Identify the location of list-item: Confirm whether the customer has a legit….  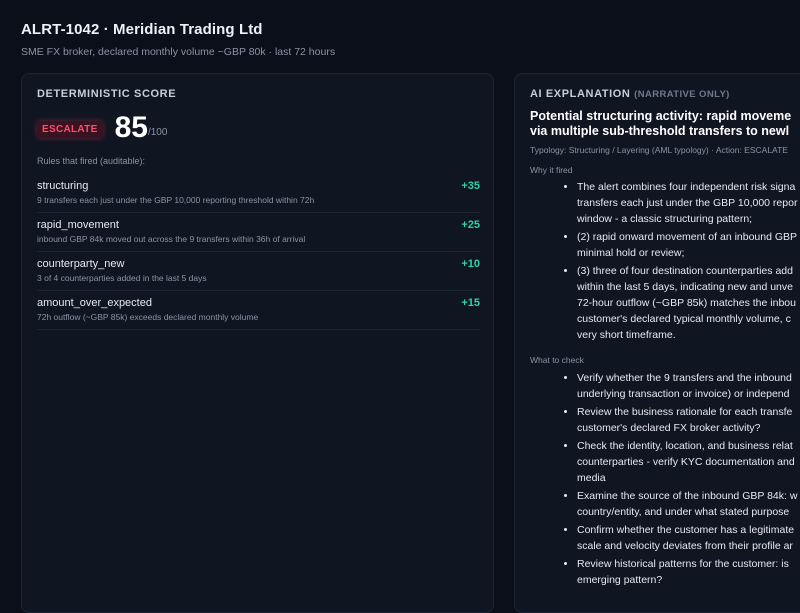
(688, 538).